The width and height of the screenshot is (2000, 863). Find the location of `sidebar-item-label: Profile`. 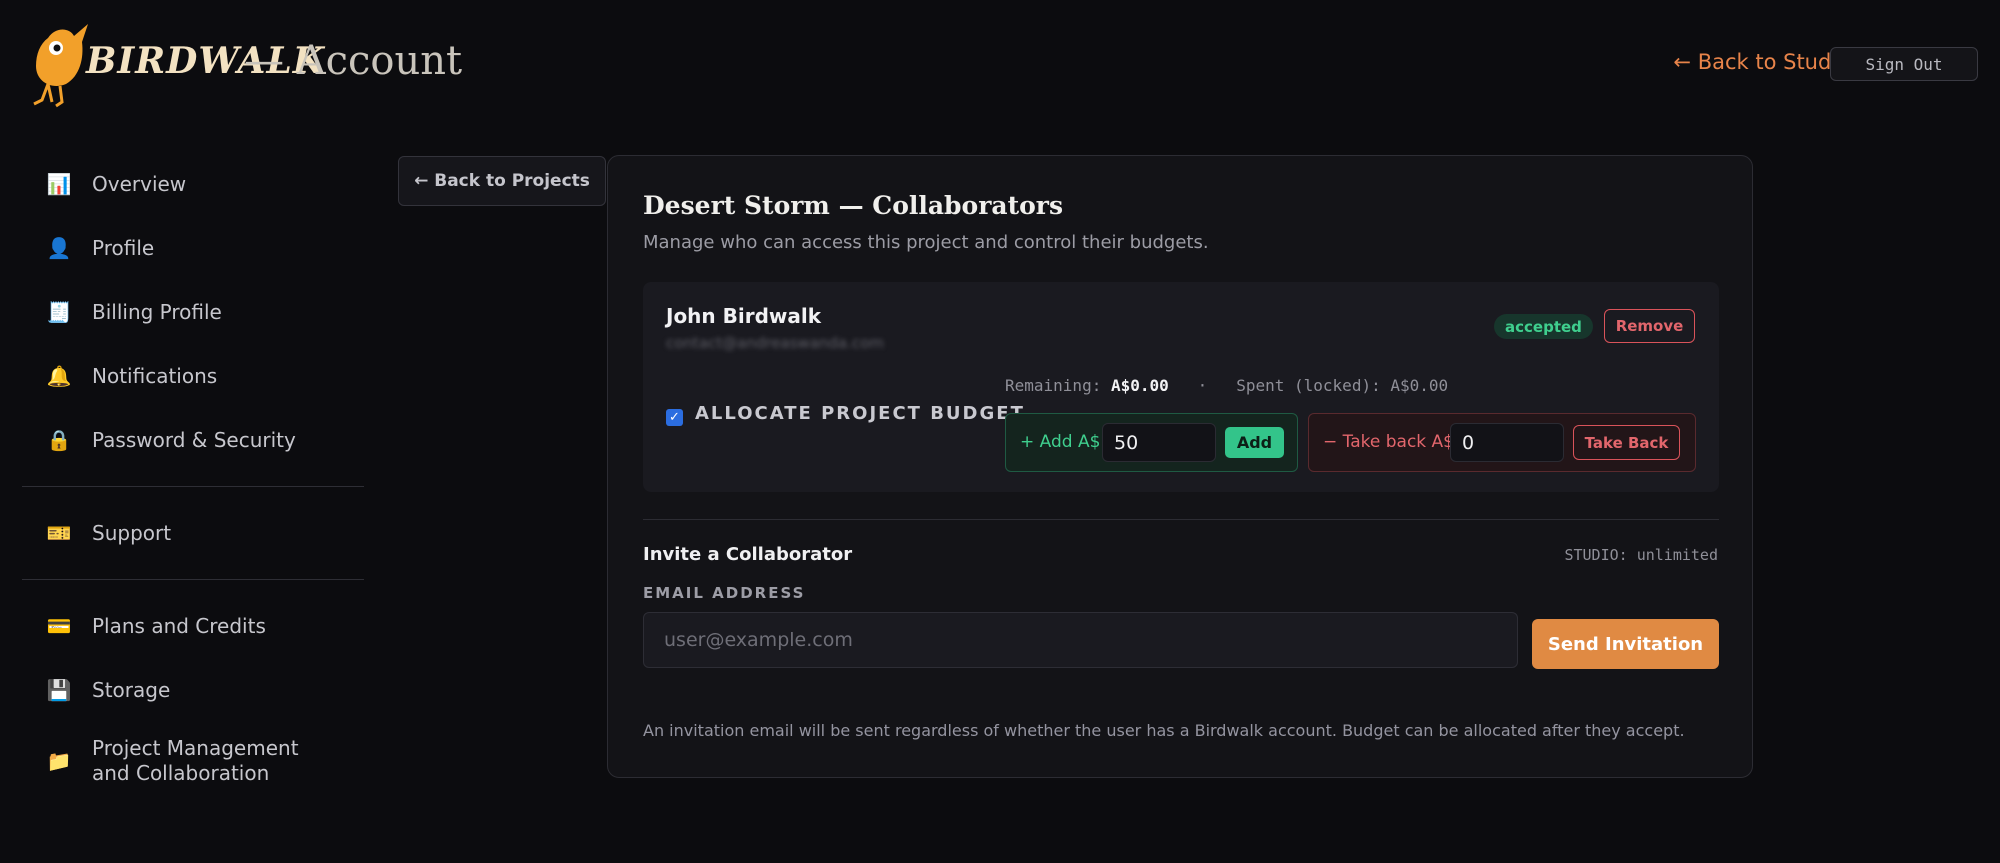

sidebar-item-label: Profile is located at coordinates (123, 248).